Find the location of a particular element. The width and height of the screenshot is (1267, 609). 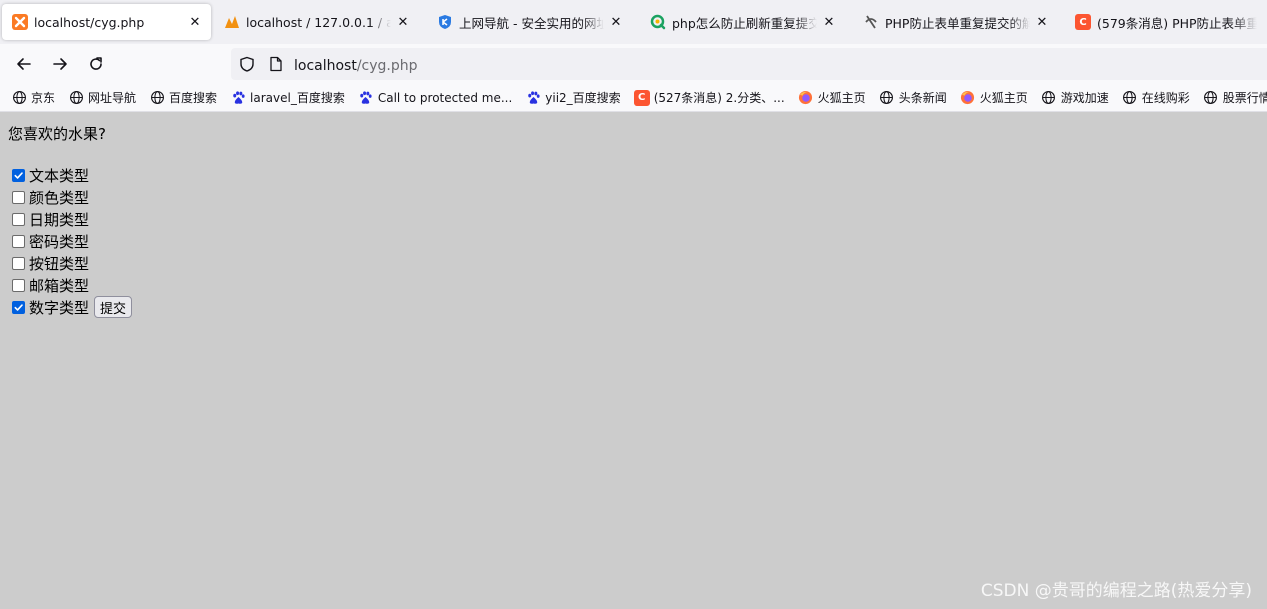

tab-1: localhost / 127.0.0.1 / a | phpMyAdmin ✕ is located at coordinates (316, 22).